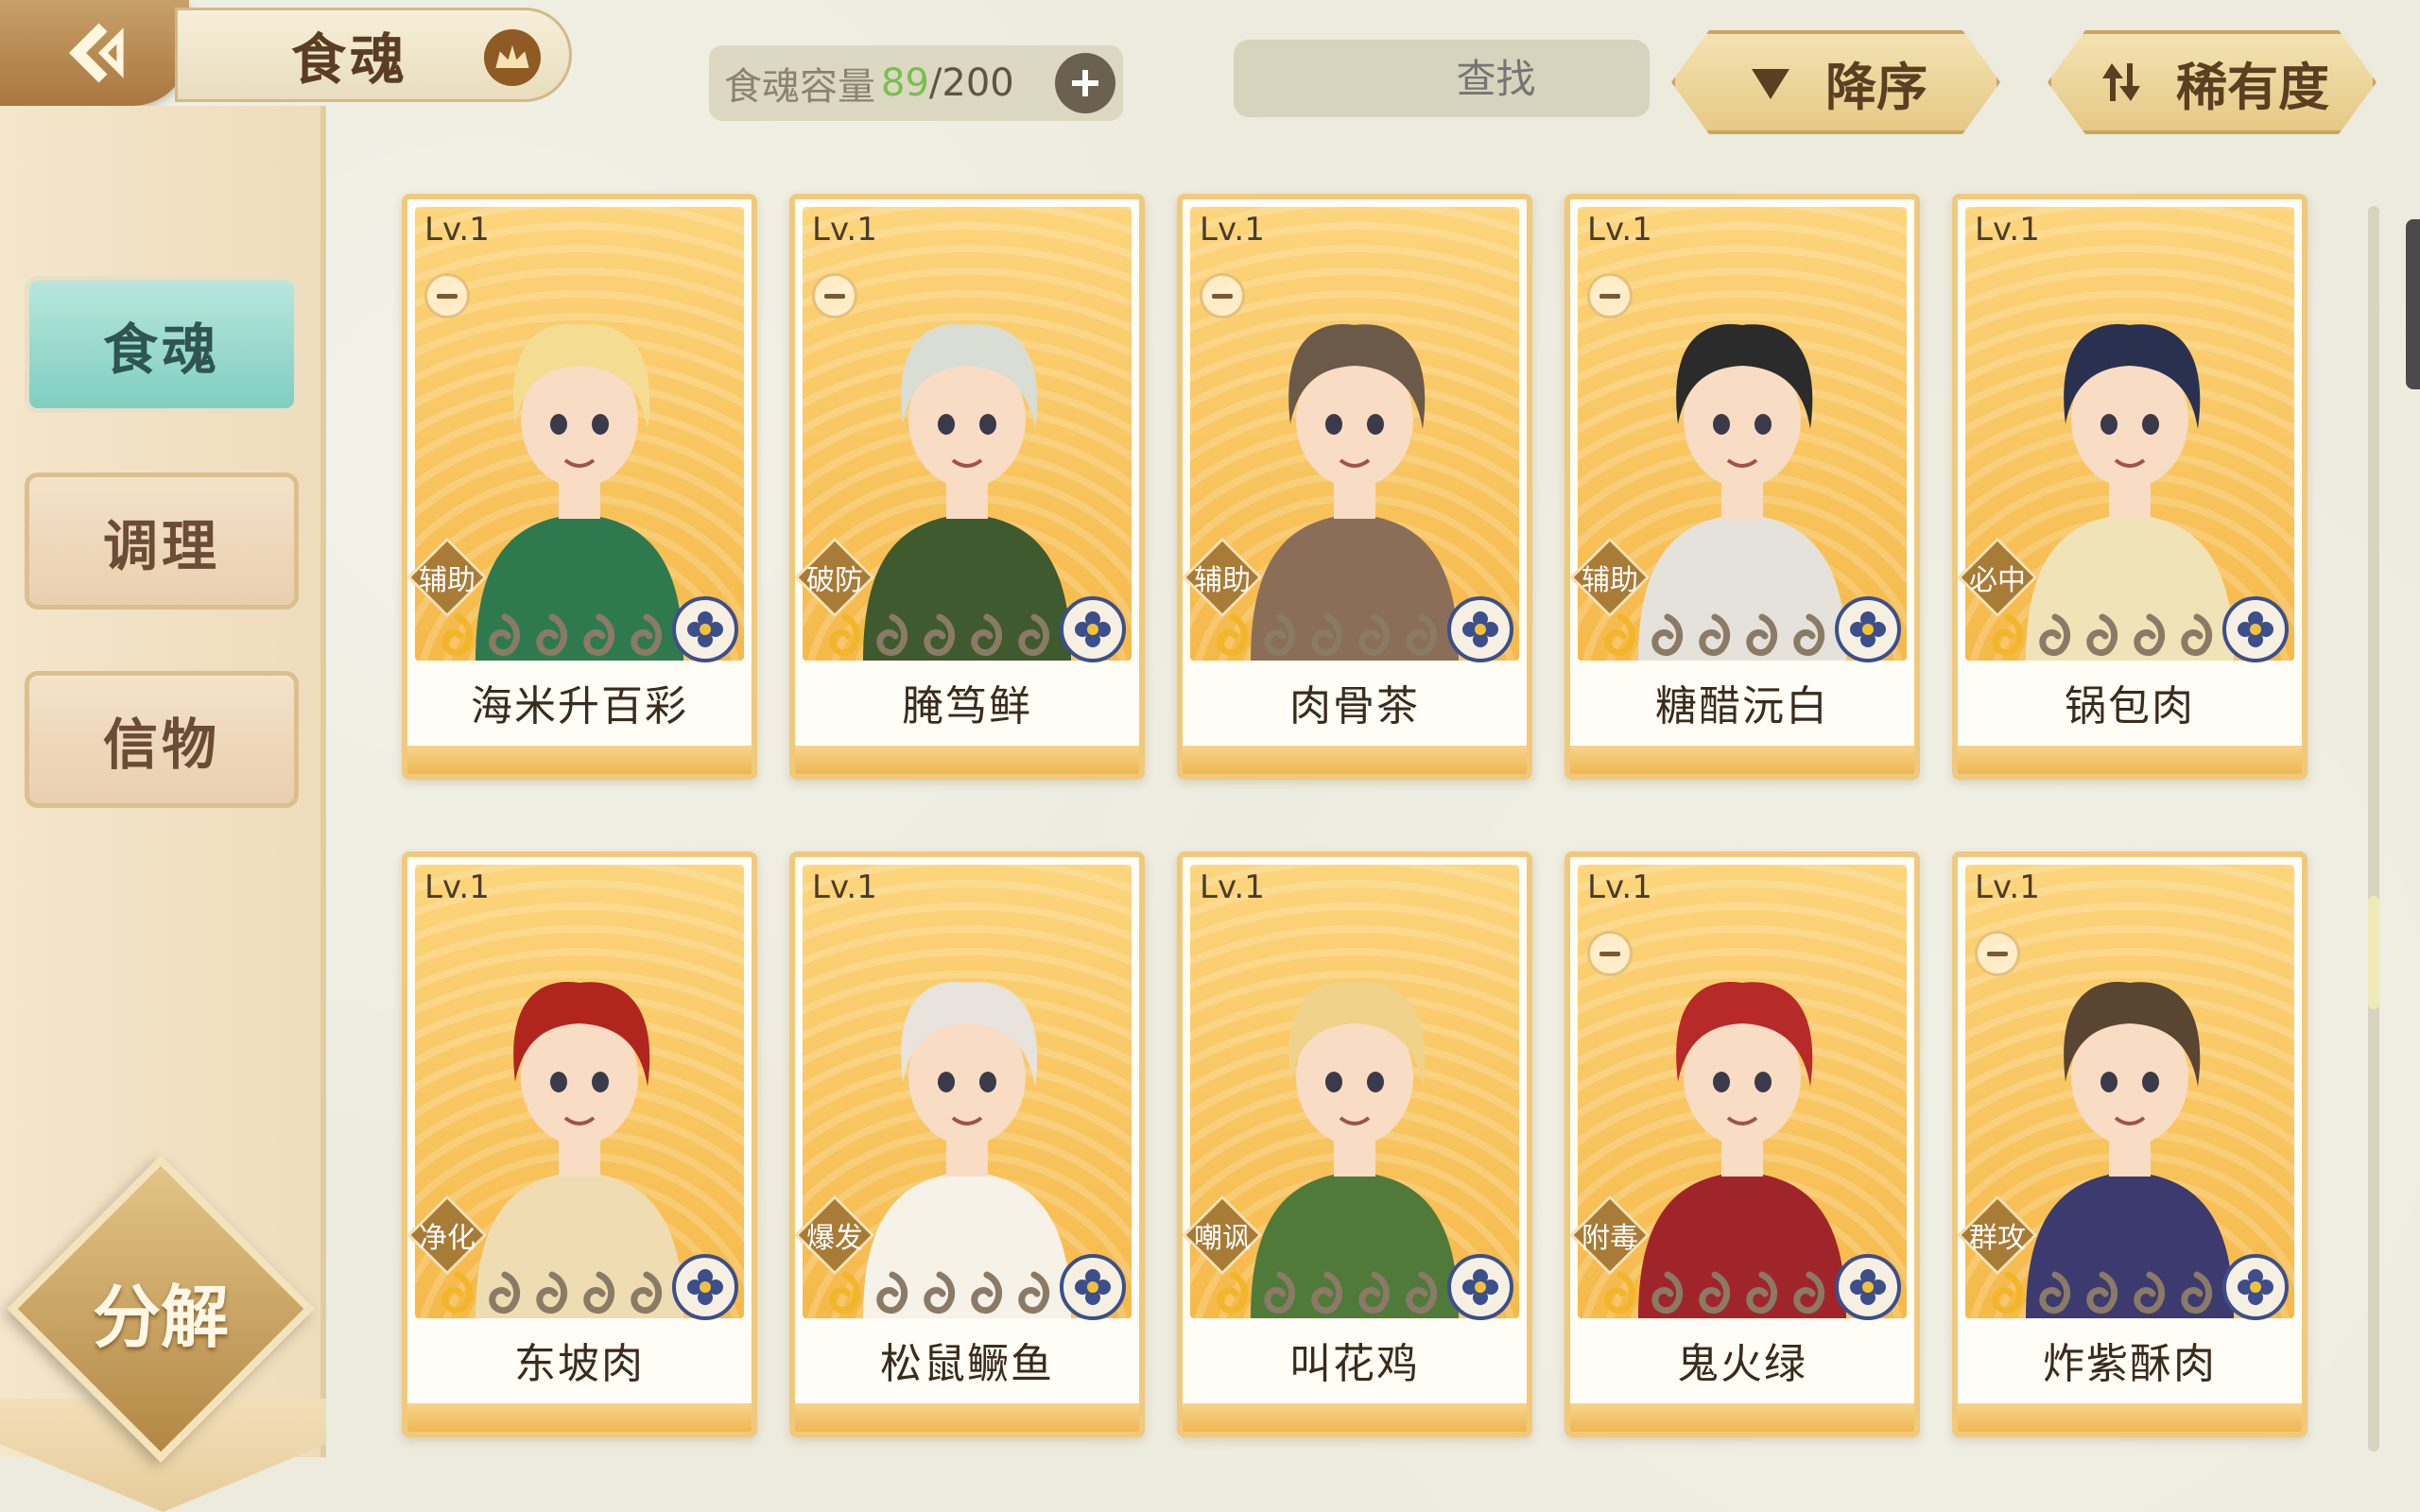 The width and height of the screenshot is (2420, 1512). What do you see at coordinates (2130, 487) in the screenshot?
I see `food-soul-card: Lv.1 必中 锅包肉` at bounding box center [2130, 487].